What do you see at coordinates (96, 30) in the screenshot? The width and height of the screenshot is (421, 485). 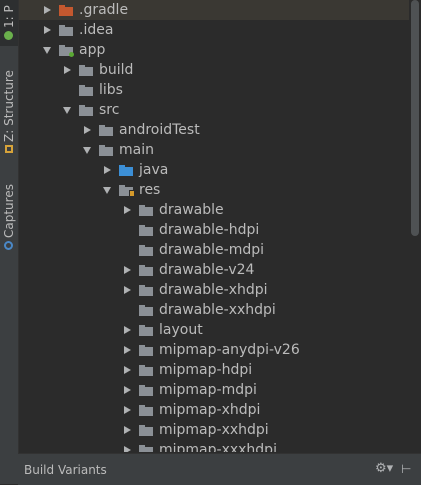 I see `tree-item-label: .idea` at bounding box center [96, 30].